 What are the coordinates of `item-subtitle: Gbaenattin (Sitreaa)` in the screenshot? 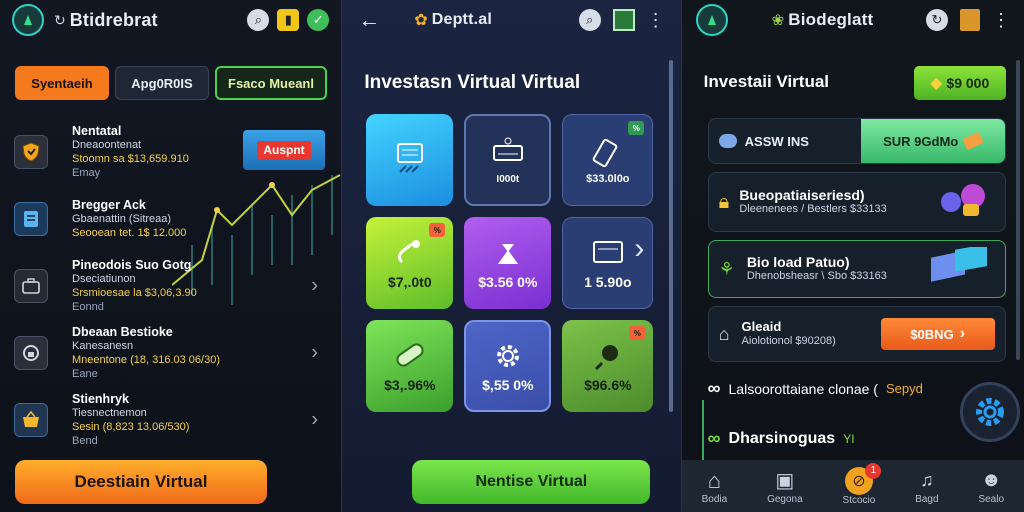 It's located at (122, 218).